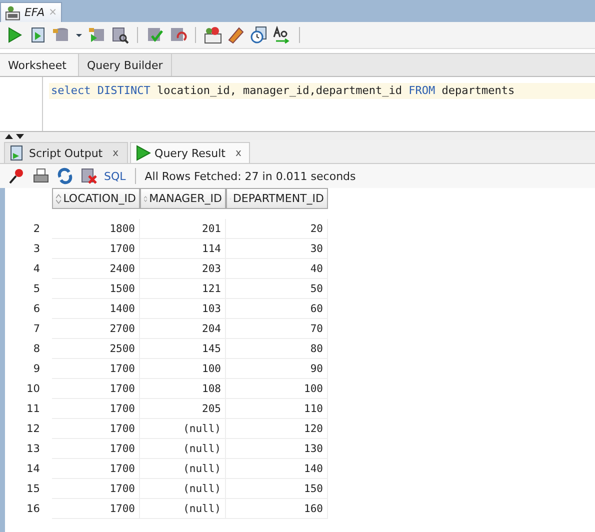 Image resolution: width=595 pixels, height=532 pixels. What do you see at coordinates (36, 369) in the screenshot?
I see `row-number: 9` at bounding box center [36, 369].